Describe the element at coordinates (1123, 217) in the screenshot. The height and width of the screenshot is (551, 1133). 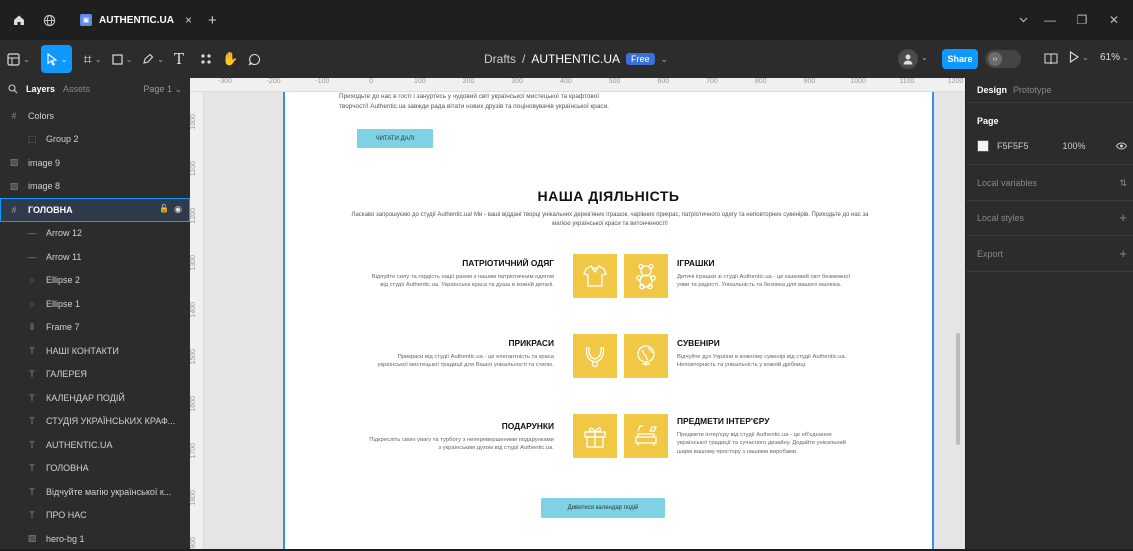
I see `add-style-icon: +` at that location.